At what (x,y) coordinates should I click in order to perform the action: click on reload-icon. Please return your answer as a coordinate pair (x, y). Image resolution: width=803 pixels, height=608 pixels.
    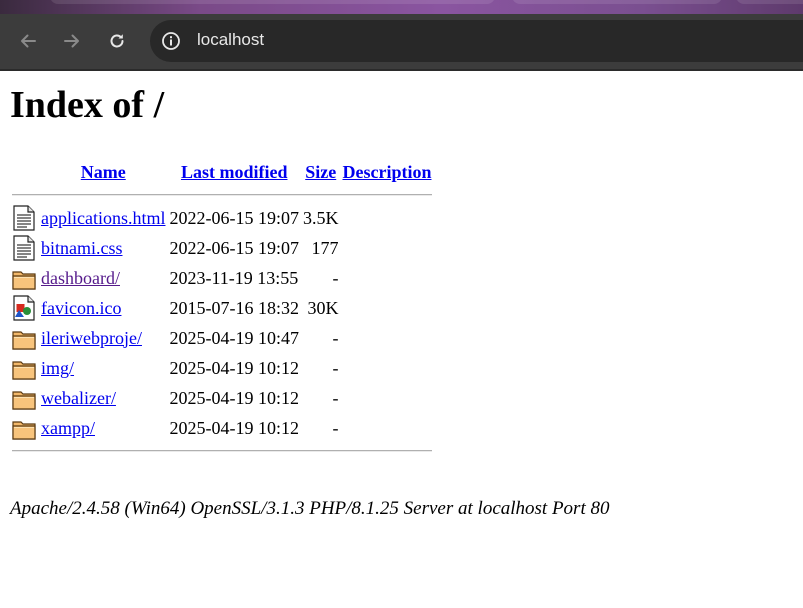
    Looking at the image, I should click on (117, 41).